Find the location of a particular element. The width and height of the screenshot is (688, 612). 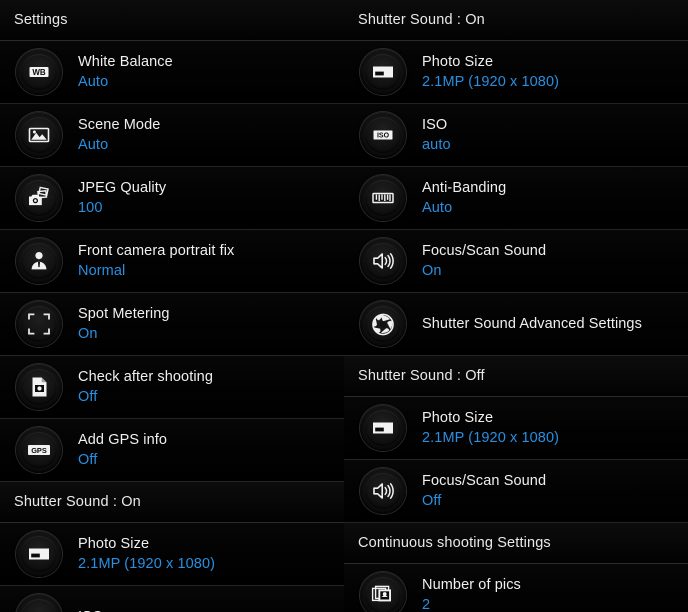

svg-text: ISO is located at coordinates (383, 136).